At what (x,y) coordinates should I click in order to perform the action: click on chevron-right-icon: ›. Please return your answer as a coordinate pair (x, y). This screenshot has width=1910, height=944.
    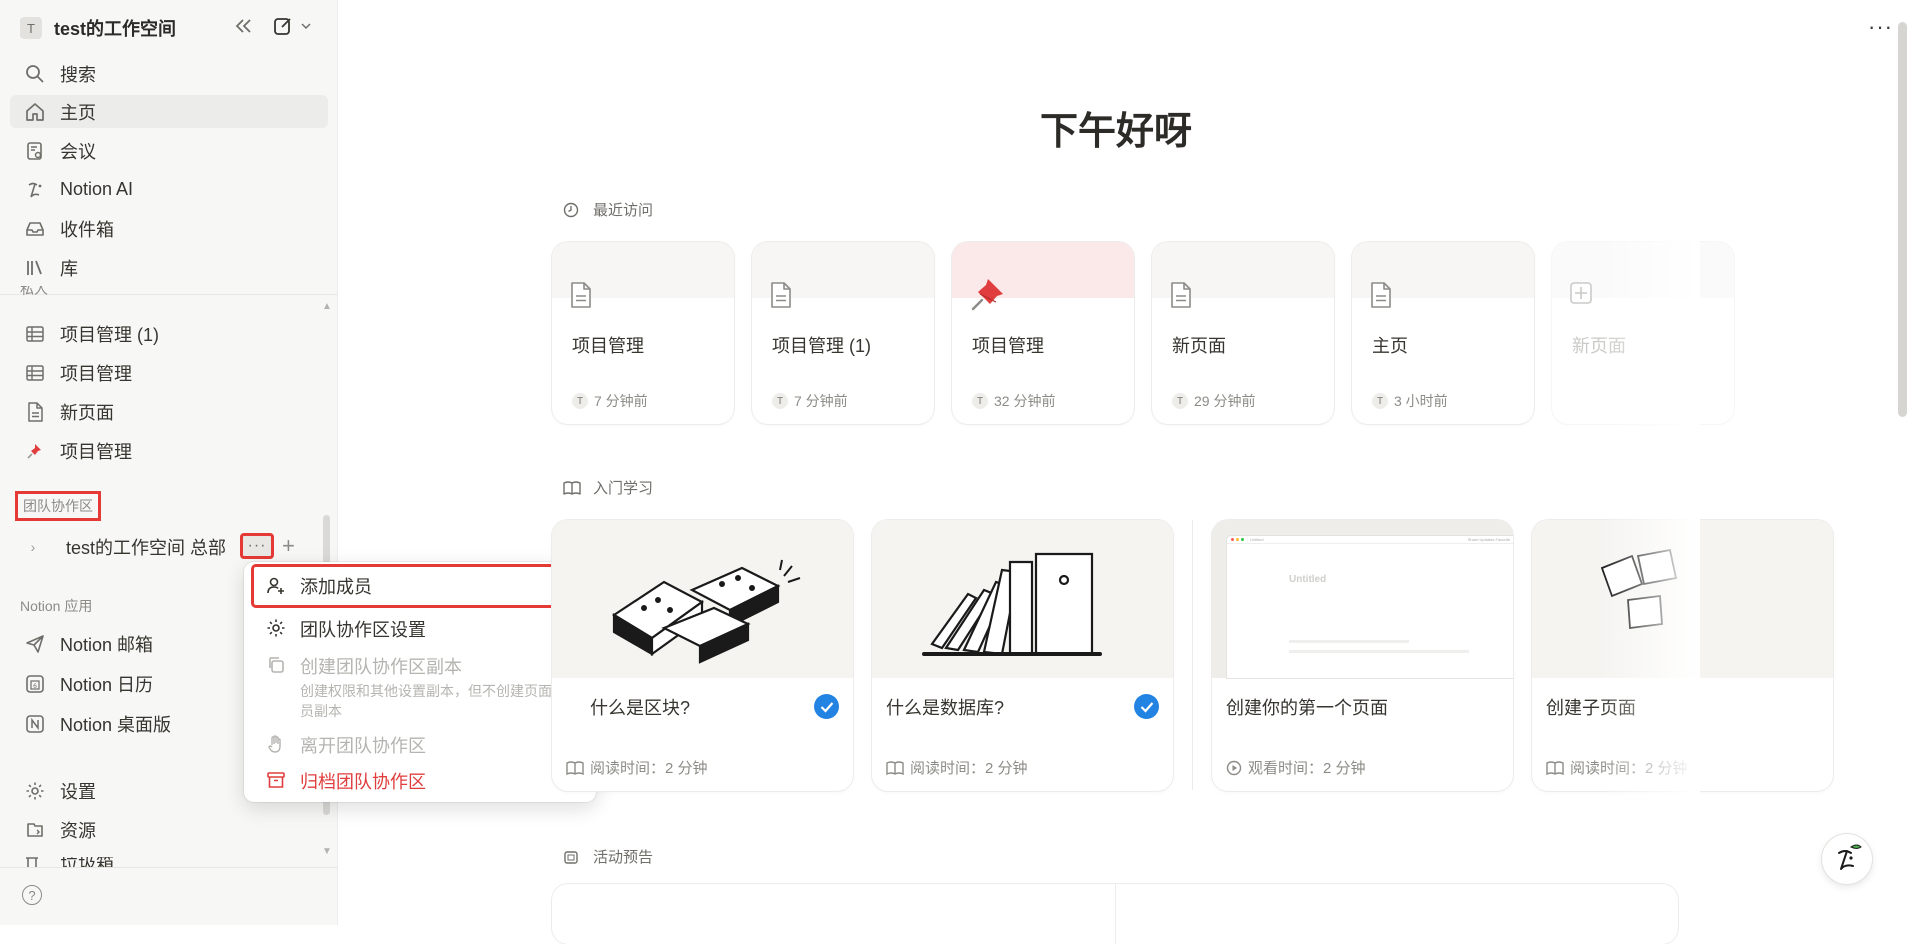
    Looking at the image, I should click on (33, 547).